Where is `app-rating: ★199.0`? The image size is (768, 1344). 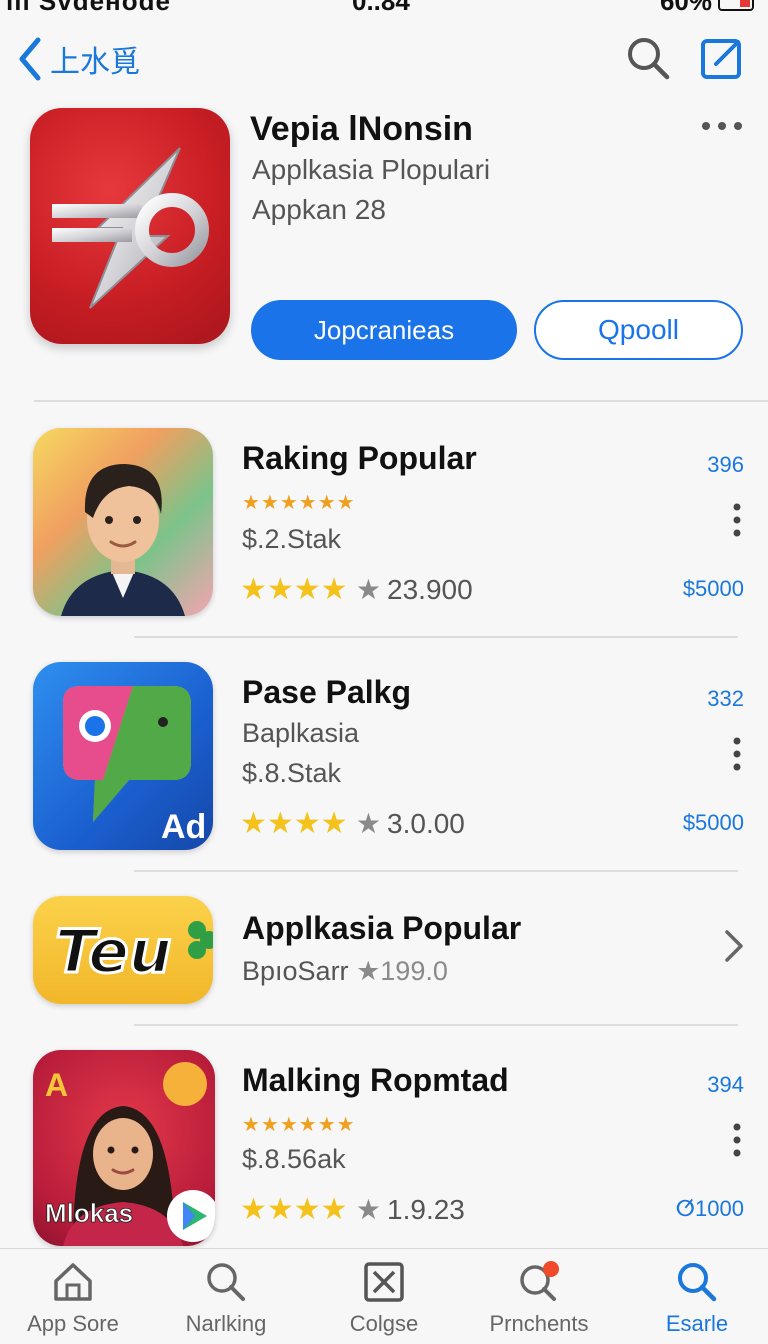
app-rating: ★199.0 is located at coordinates (402, 971).